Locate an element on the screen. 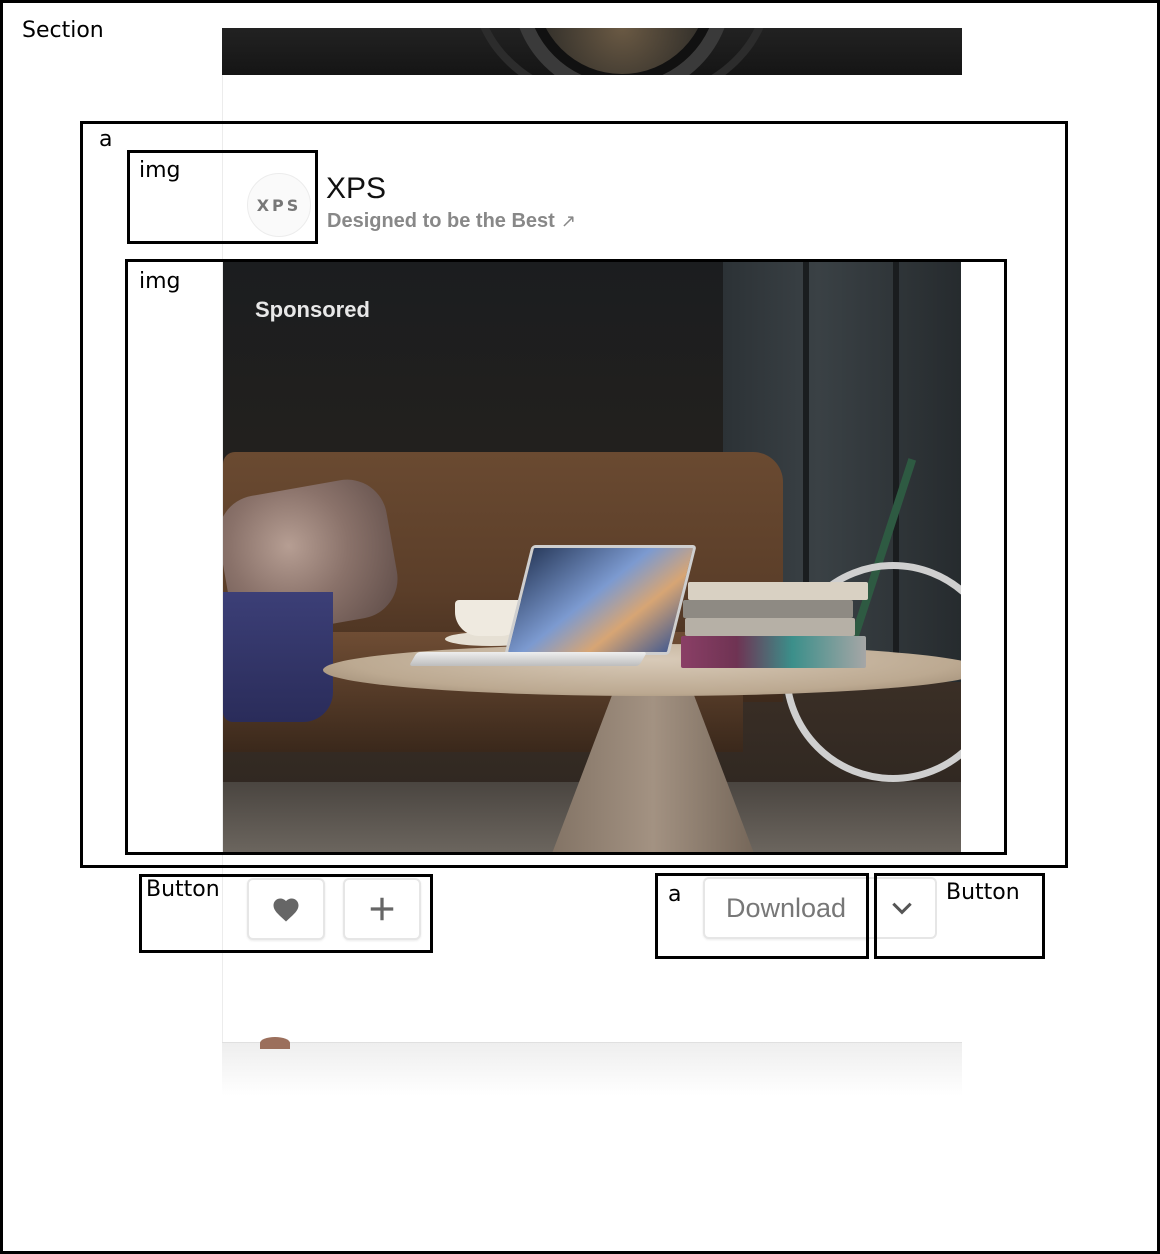 The width and height of the screenshot is (1160, 1254). next-card-peek is located at coordinates (592, 1066).